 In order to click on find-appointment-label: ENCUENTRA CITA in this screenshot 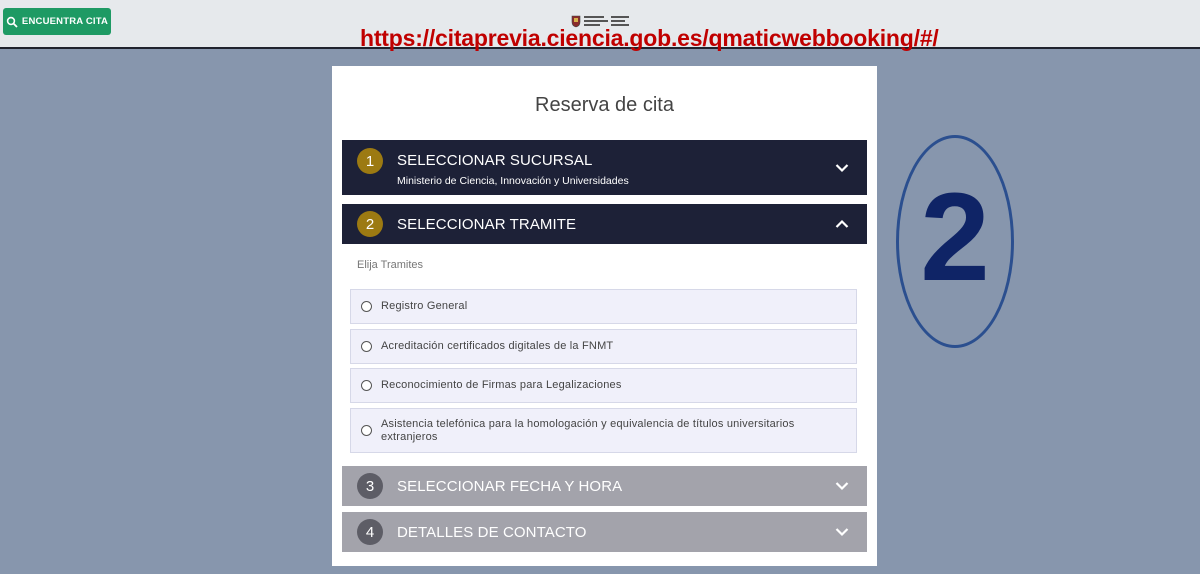, I will do `click(65, 21)`.